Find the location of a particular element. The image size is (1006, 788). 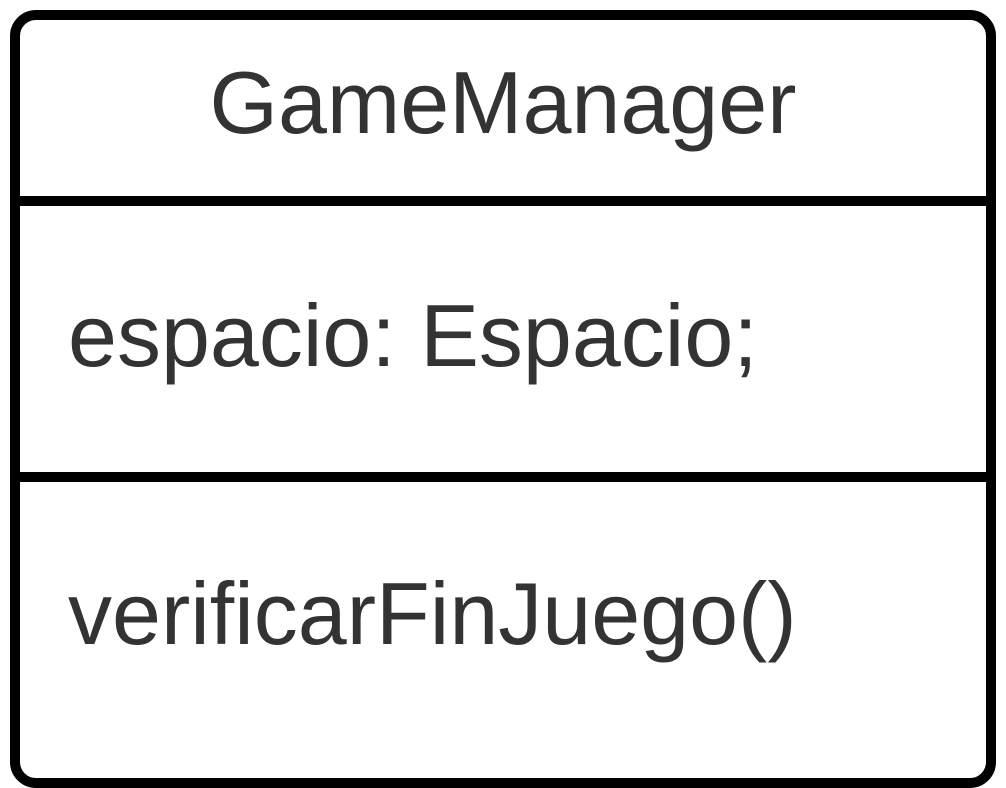

attribute-item: espacio: Espacio; is located at coordinates (413, 335).